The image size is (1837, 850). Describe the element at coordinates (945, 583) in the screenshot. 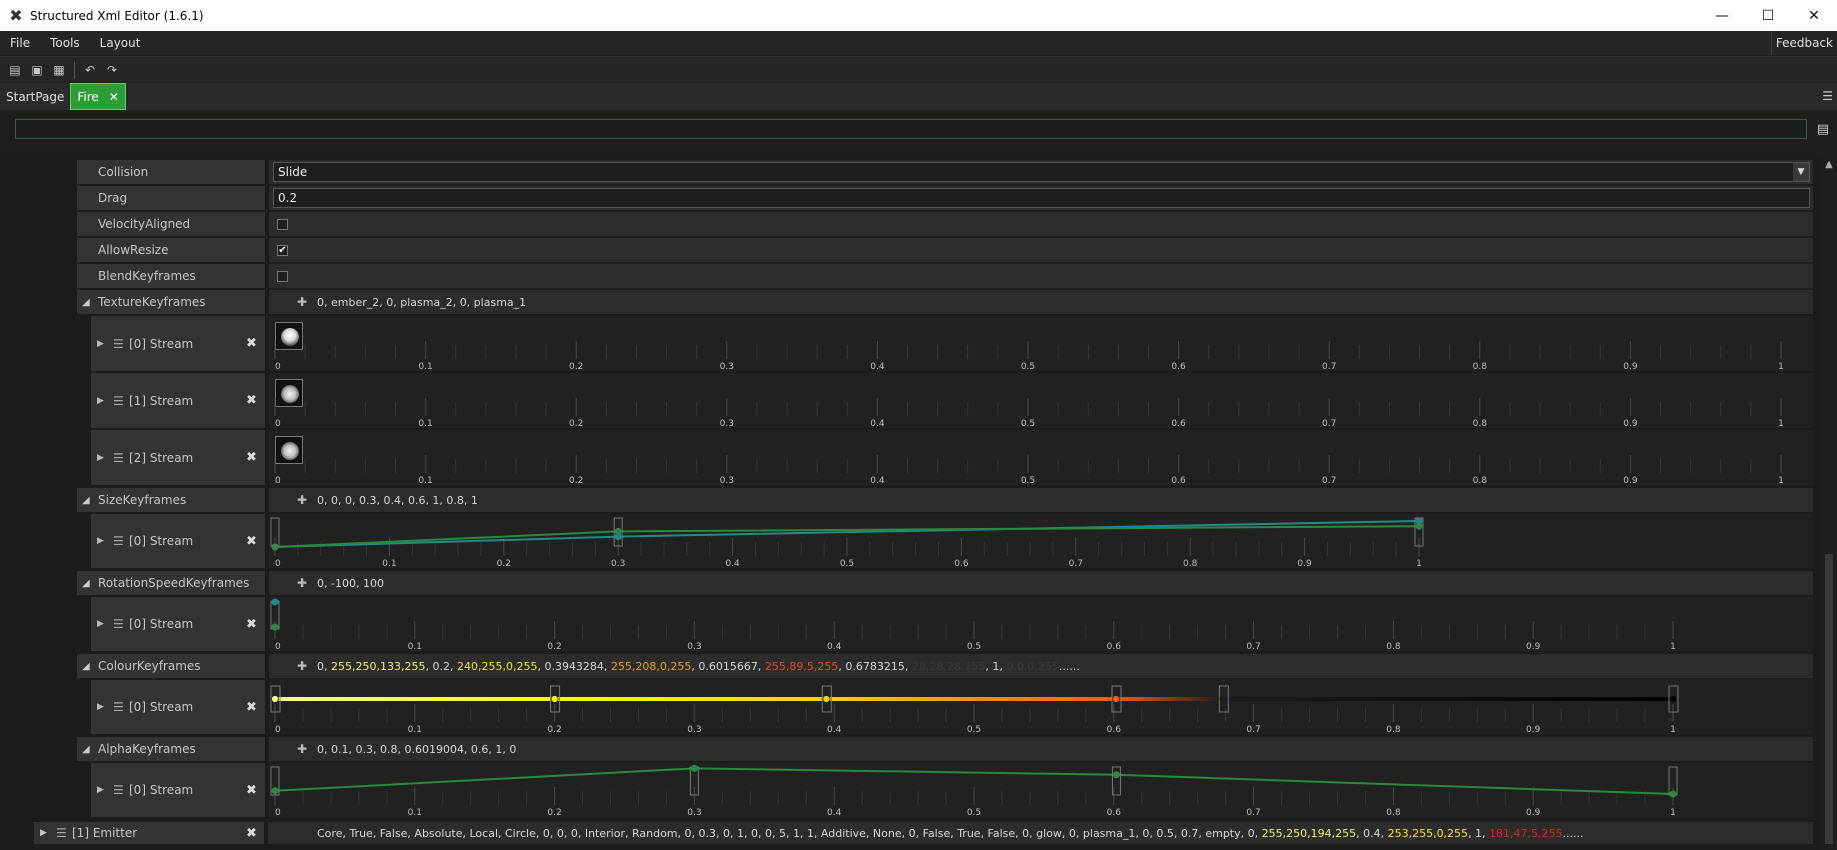

I see `section-rotation-keyframes: ◢ RotationSpeedKeyframes ✚ 0, -100, 100` at that location.